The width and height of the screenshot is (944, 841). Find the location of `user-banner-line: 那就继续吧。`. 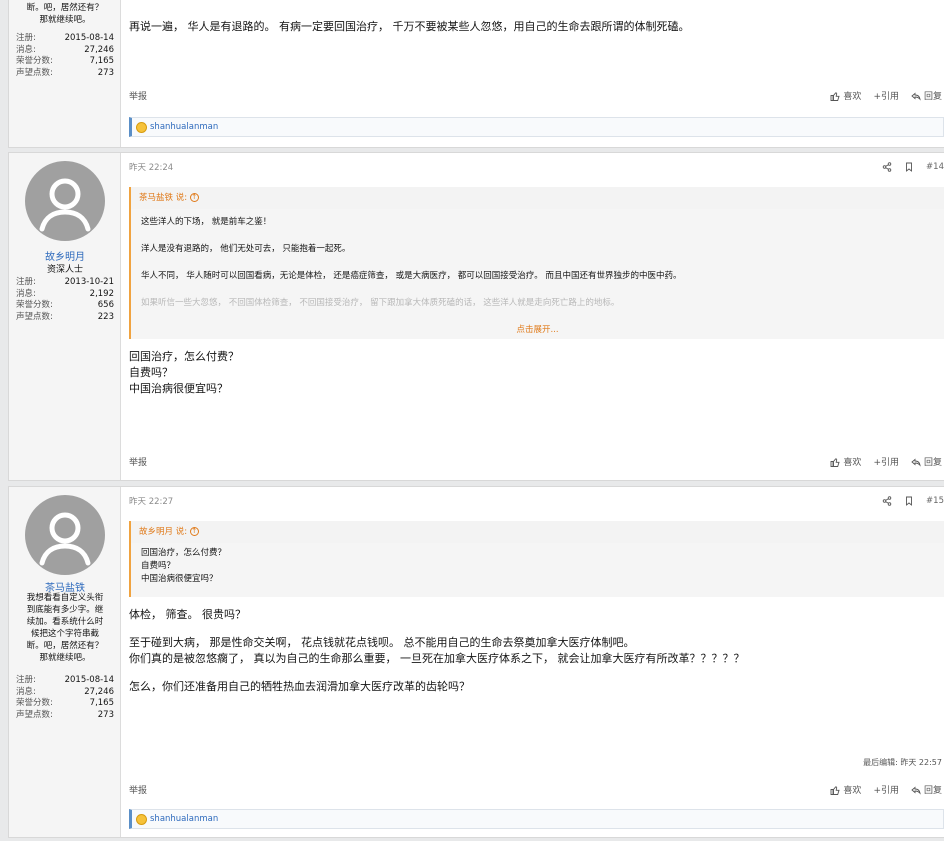

user-banner-line: 那就继续吧。 is located at coordinates (65, 658).